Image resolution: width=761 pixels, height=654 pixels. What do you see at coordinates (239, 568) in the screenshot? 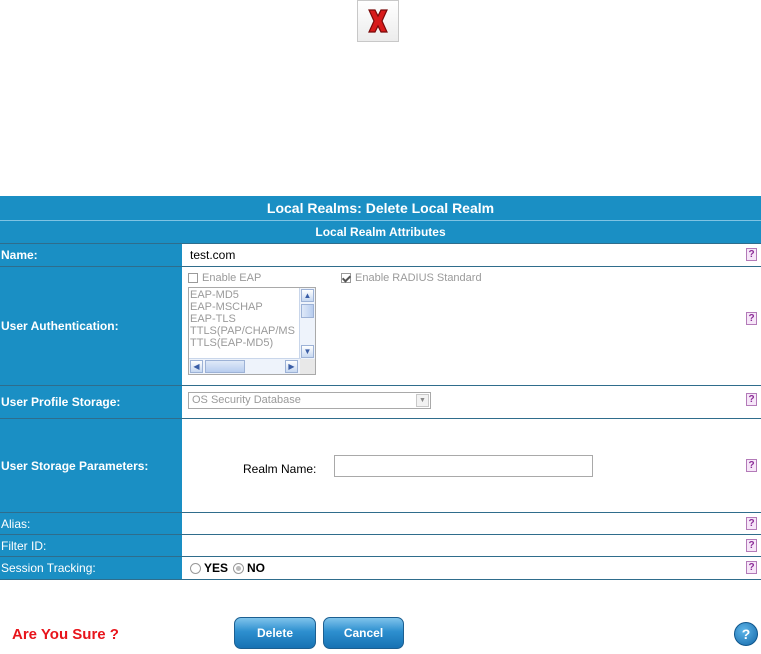
I see `no-radio` at bounding box center [239, 568].